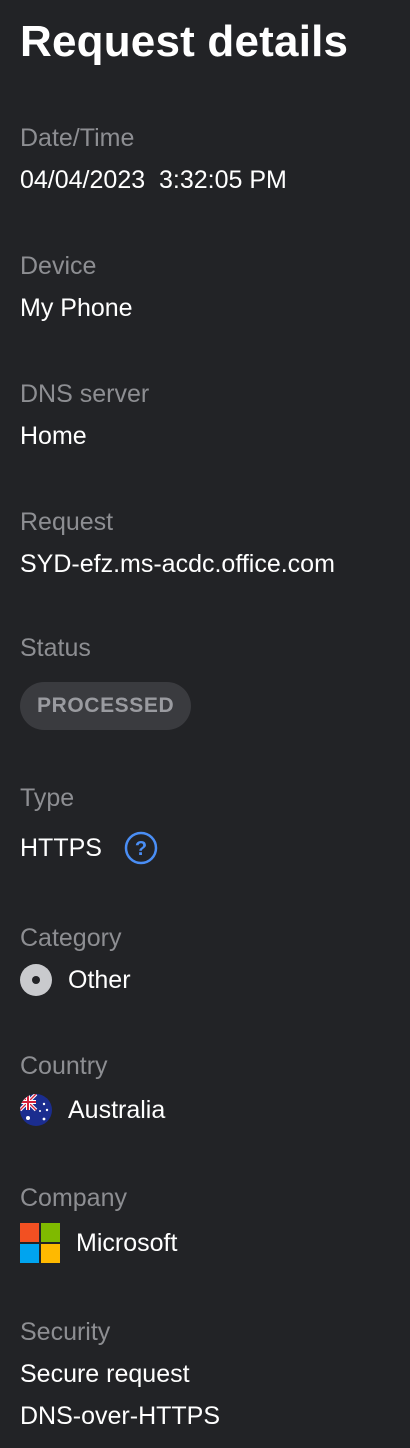 The image size is (410, 1448). Describe the element at coordinates (71, 938) in the screenshot. I see `category-label: Category` at that location.